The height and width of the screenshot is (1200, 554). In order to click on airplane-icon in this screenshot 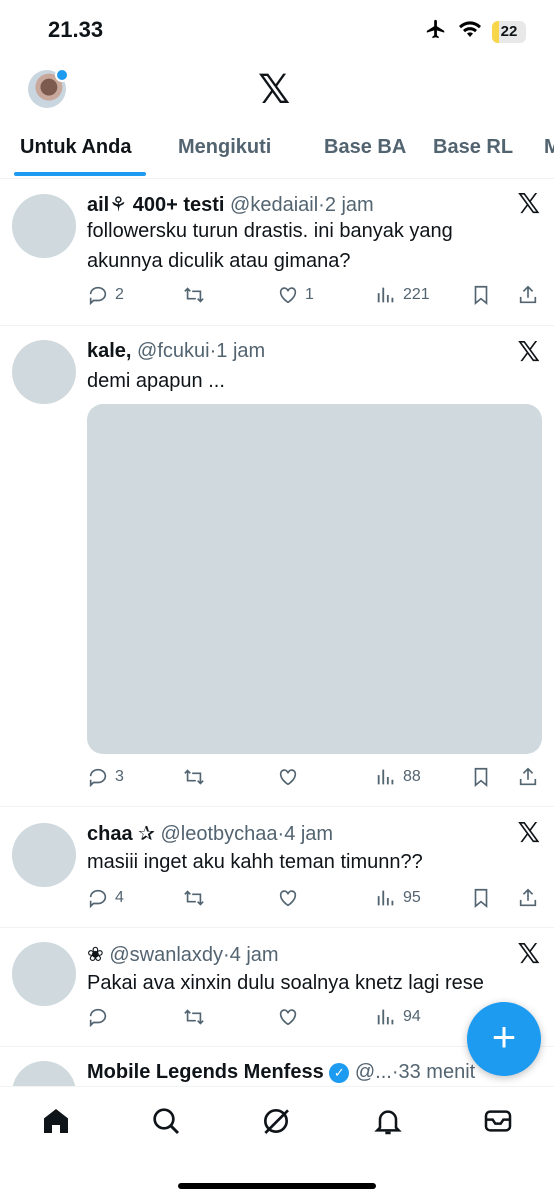, I will do `click(436, 31)`.